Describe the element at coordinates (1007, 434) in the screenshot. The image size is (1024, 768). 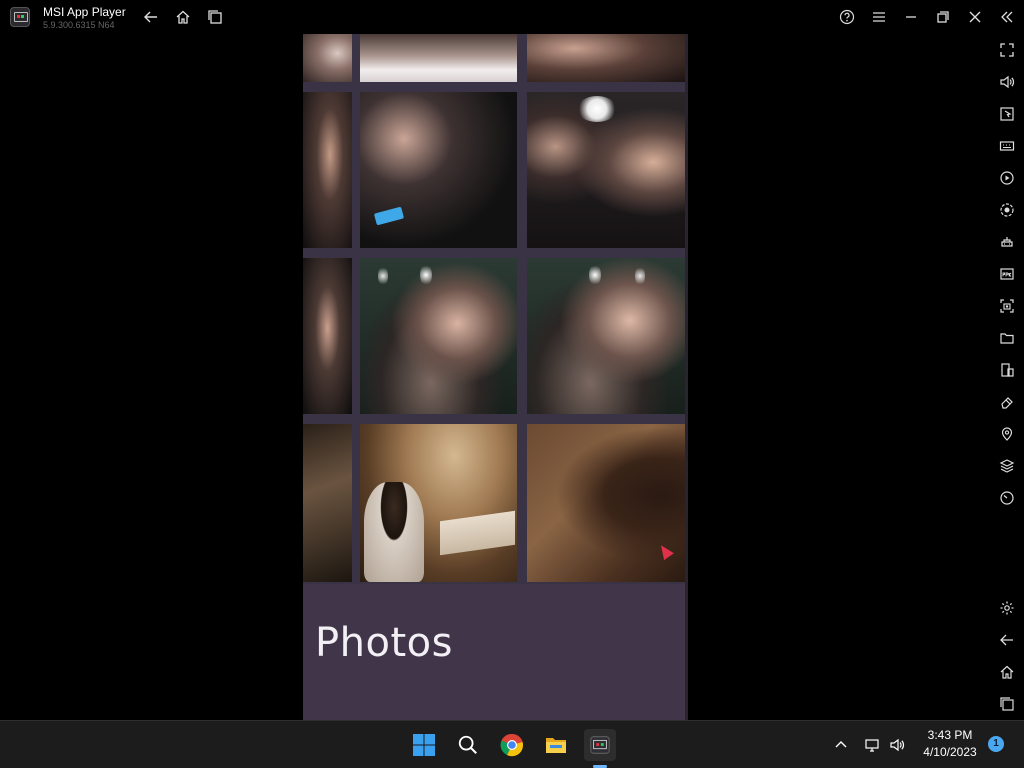
I see `location-pin-icon` at that location.